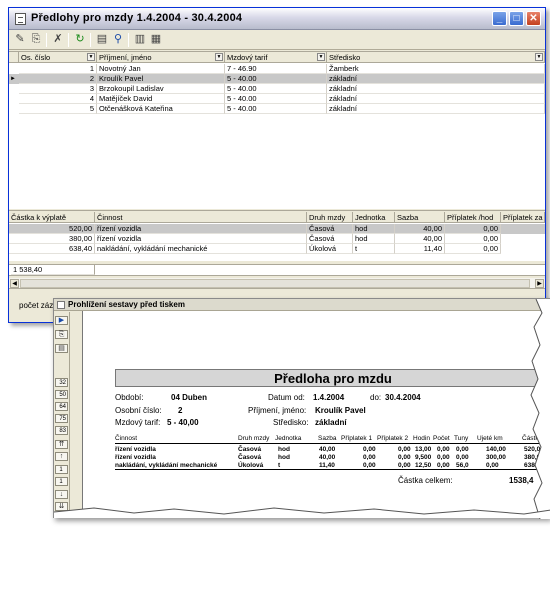  Describe the element at coordinates (58, 57) in the screenshot. I see `column-header-os-cislo: Os. číslo ▼` at that location.